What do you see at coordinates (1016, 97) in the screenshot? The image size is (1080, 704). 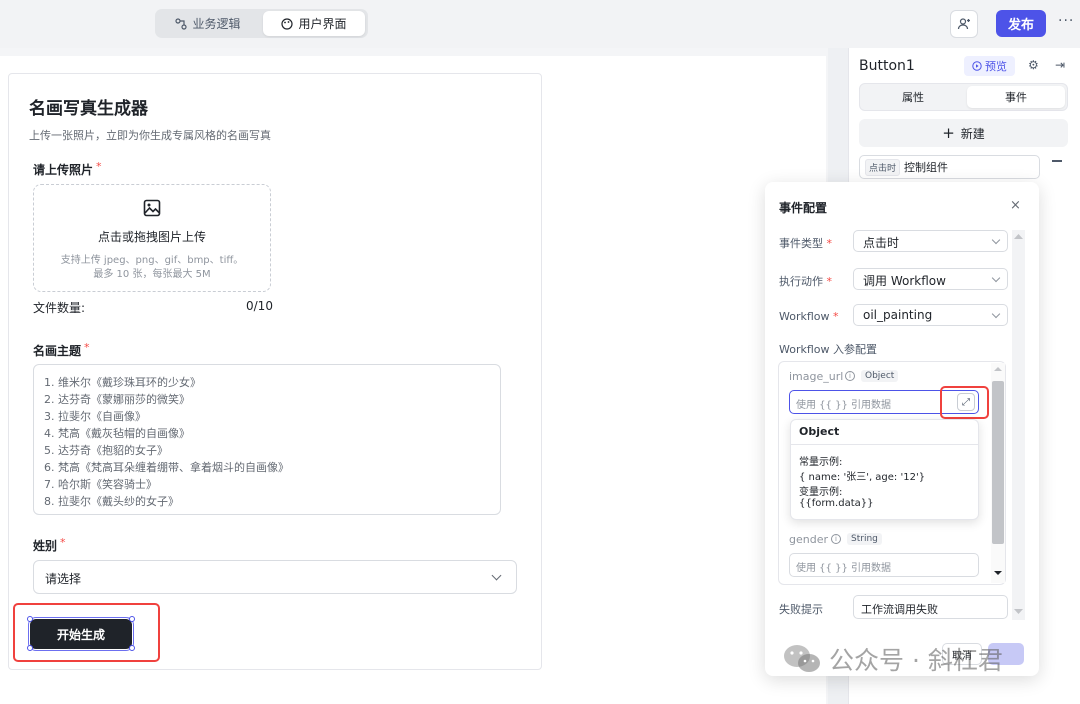 I see `tab-events: 事件` at bounding box center [1016, 97].